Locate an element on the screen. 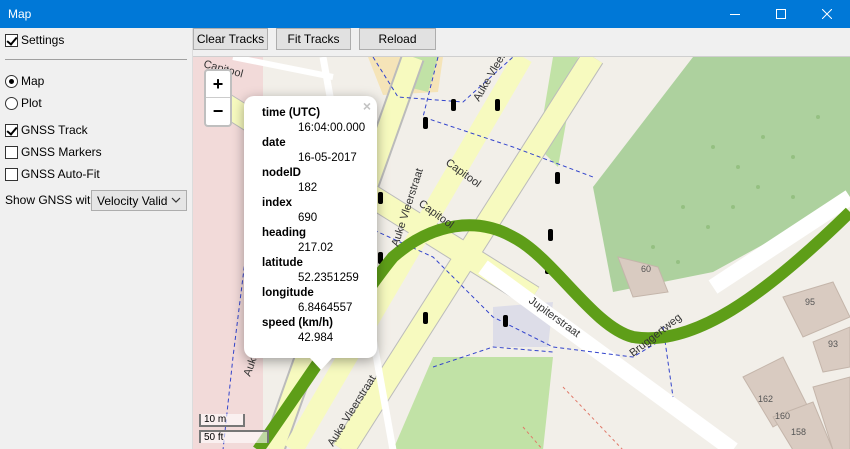 The width and height of the screenshot is (850, 449). gnss-autofit-checkbox: GNSS Auto-Fit is located at coordinates (52, 174).